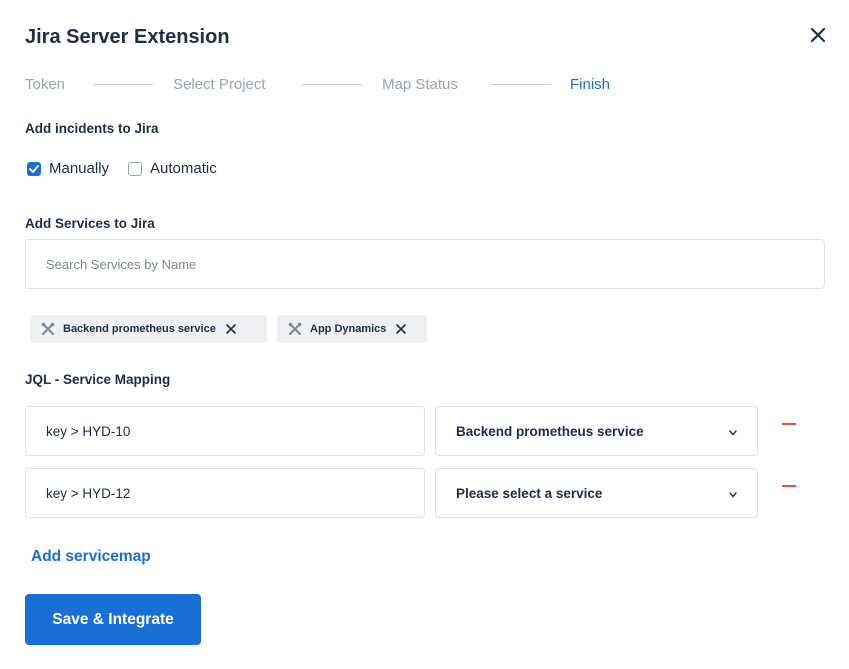  I want to click on mapping-label: JQL - Service Mapping, so click(98, 379).